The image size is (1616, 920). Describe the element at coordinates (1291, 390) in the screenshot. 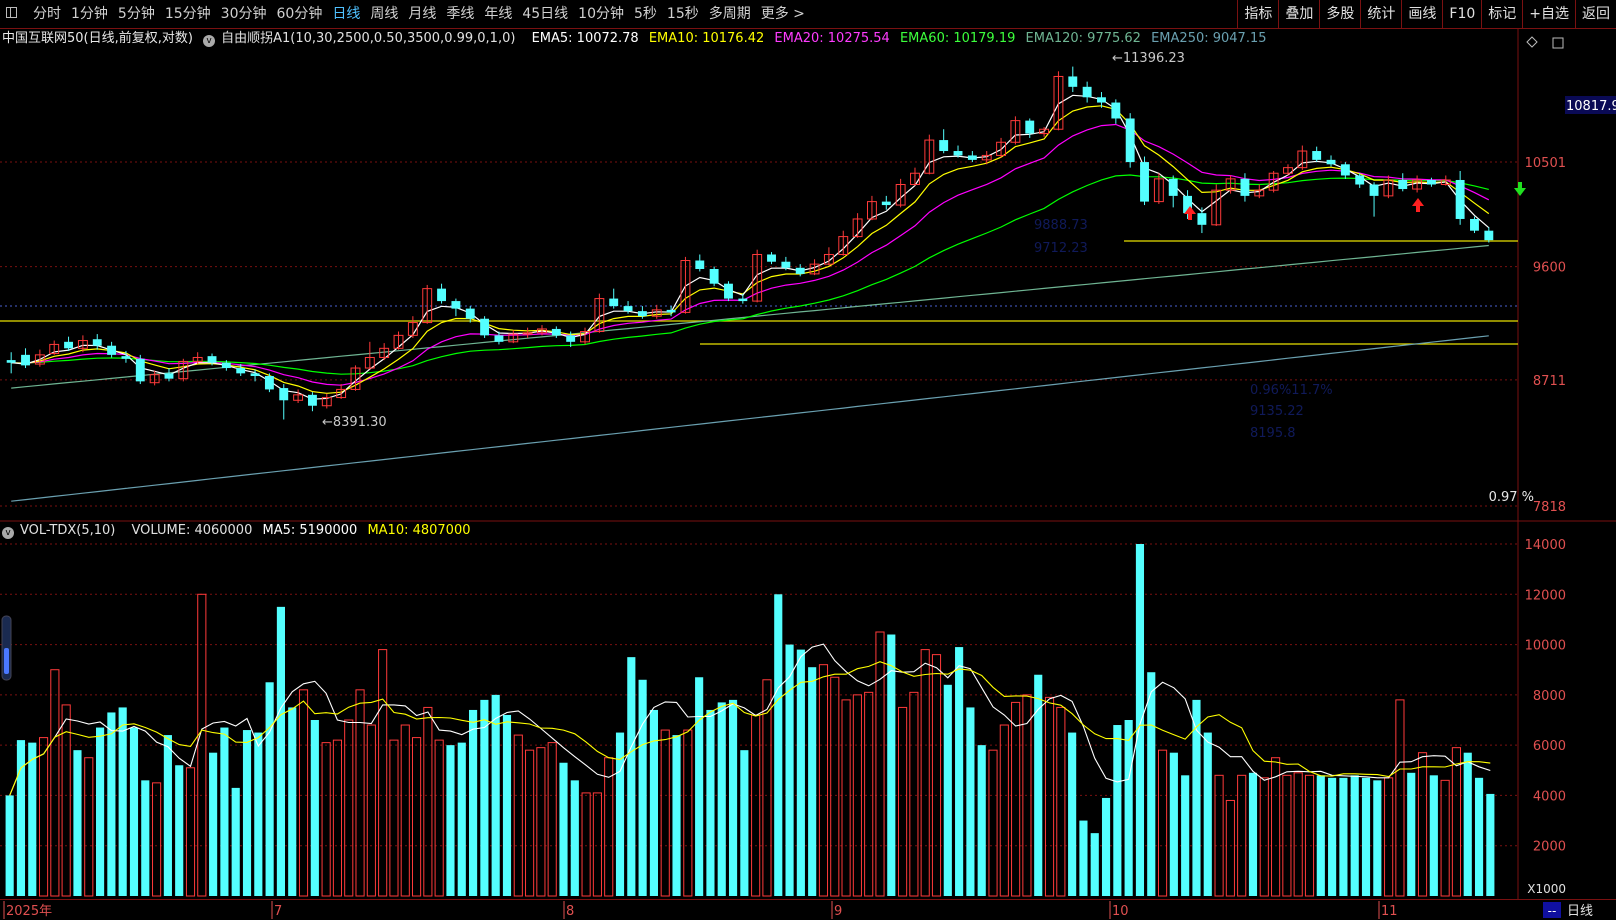

I see `faint-label: 0.96%11.7%` at that location.